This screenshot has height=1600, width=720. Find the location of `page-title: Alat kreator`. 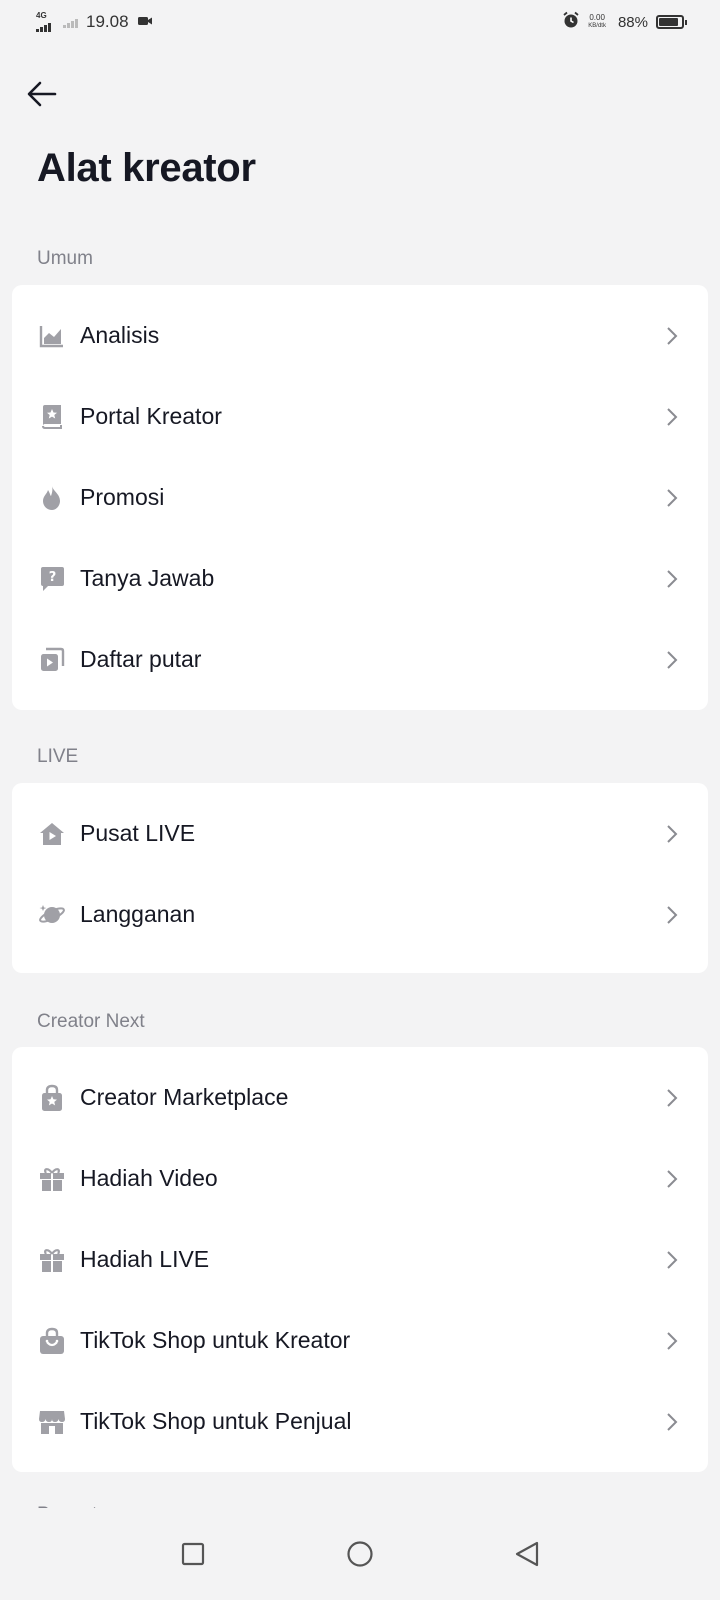

page-title: Alat kreator is located at coordinates (146, 168).